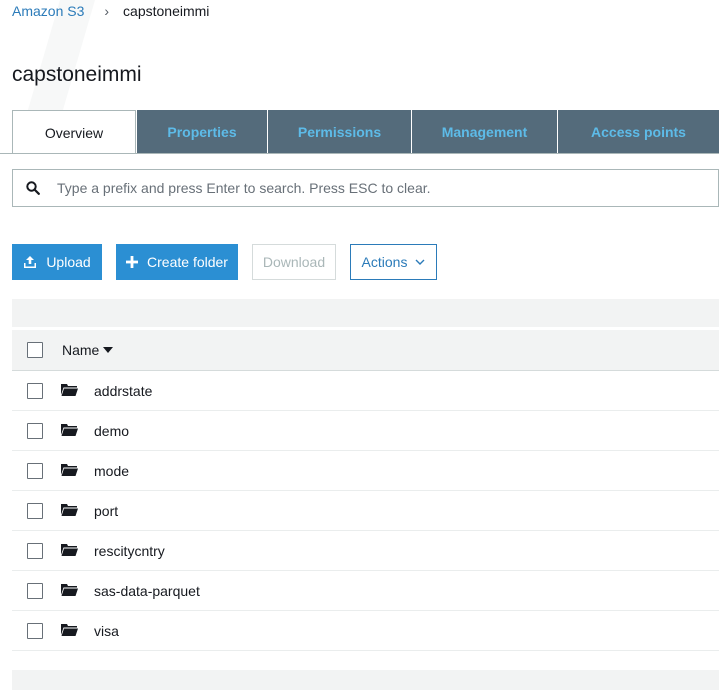 This screenshot has width=719, height=690. What do you see at coordinates (81, 350) in the screenshot?
I see `name-column-label: Name` at bounding box center [81, 350].